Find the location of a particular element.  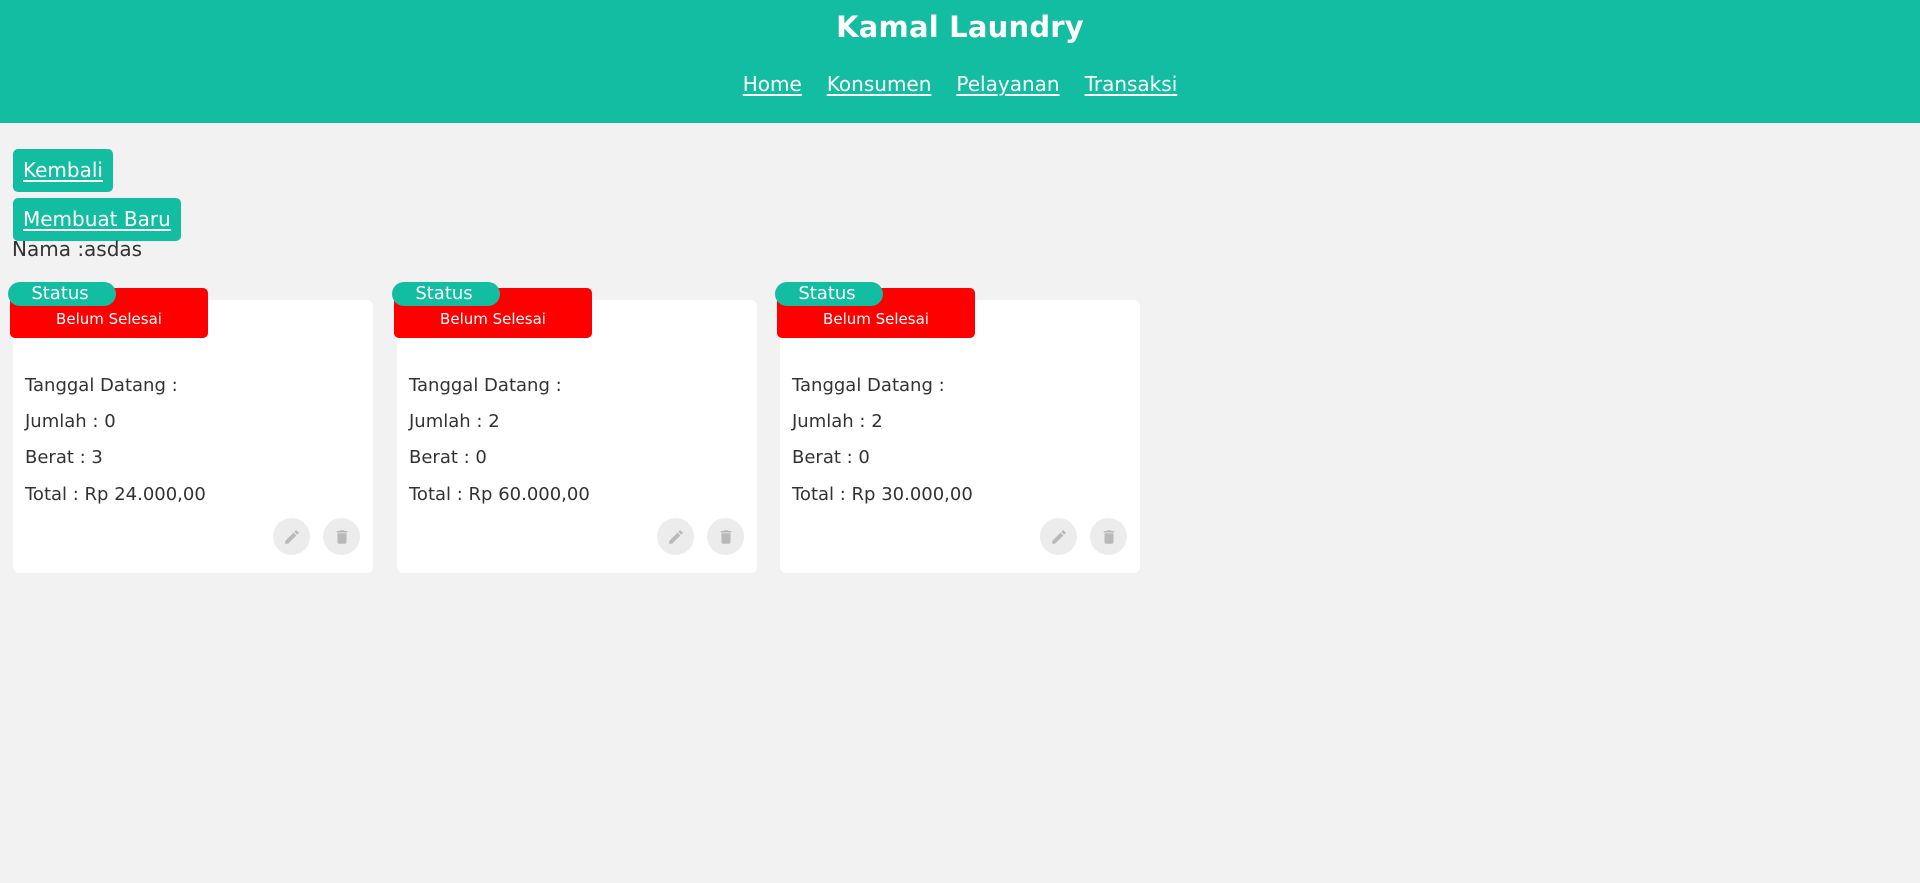

nav-transaksi-link: Transaksi is located at coordinates (1131, 84).